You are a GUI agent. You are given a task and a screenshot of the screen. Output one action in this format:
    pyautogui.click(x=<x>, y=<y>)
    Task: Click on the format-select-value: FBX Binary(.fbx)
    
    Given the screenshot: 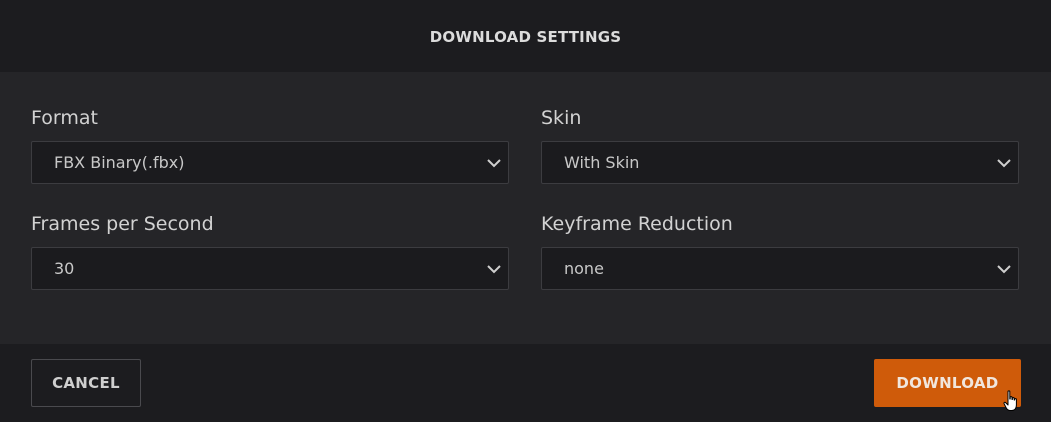 What is the action you would take?
    pyautogui.click(x=119, y=162)
    